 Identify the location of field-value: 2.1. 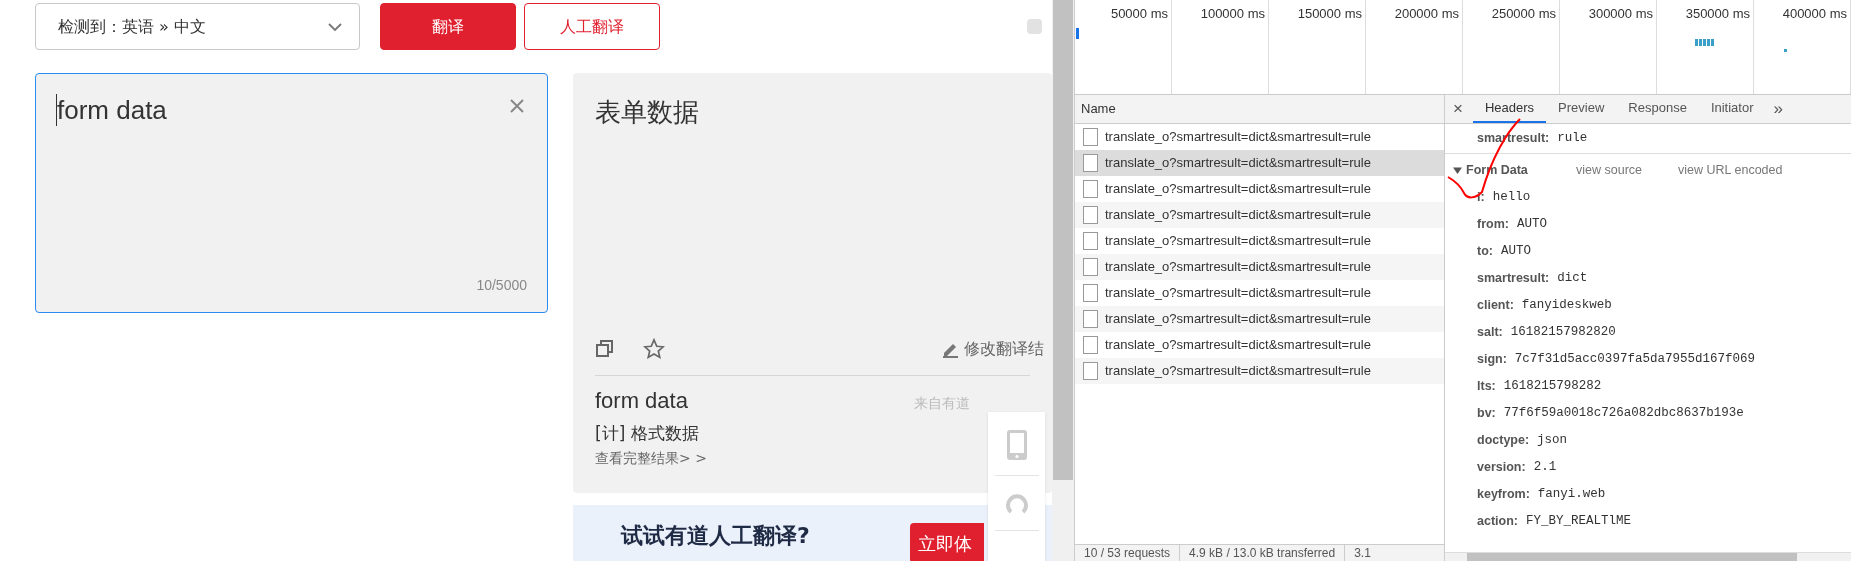
(1545, 468).